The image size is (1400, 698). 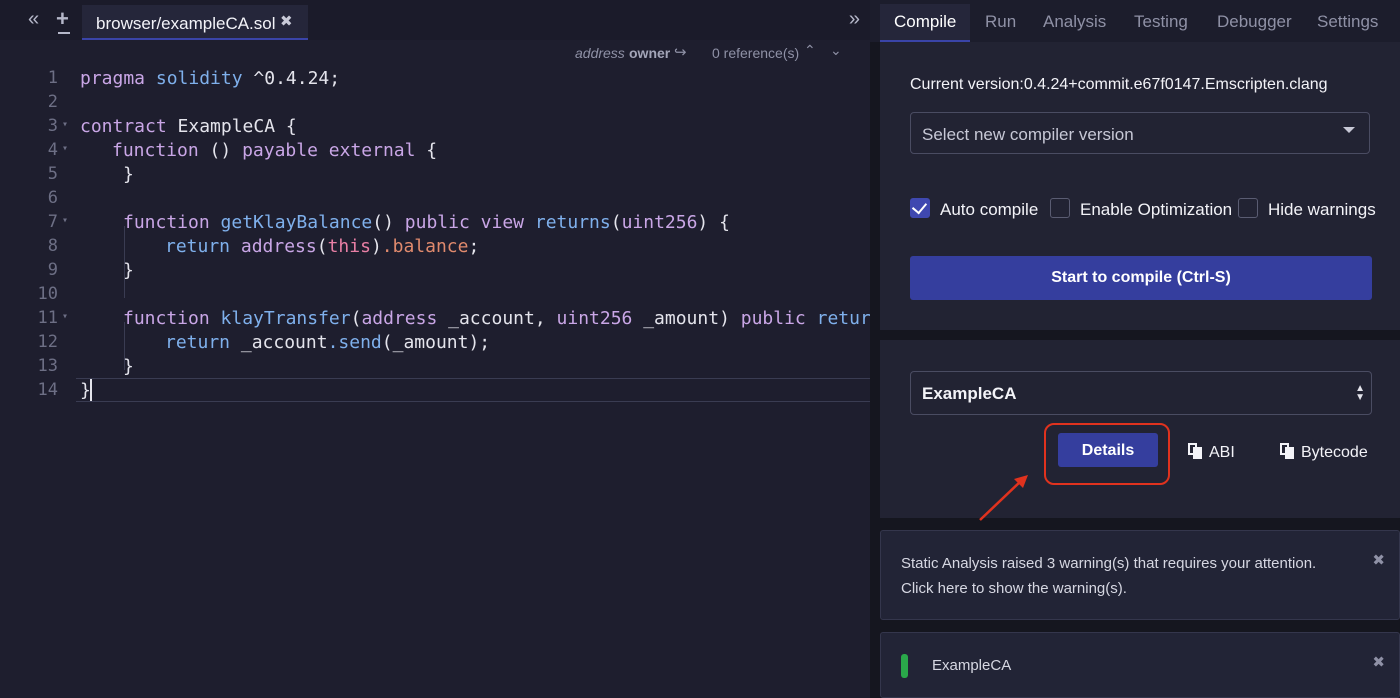 I want to click on enable-optimization-checkbox, so click(x=1060, y=208).